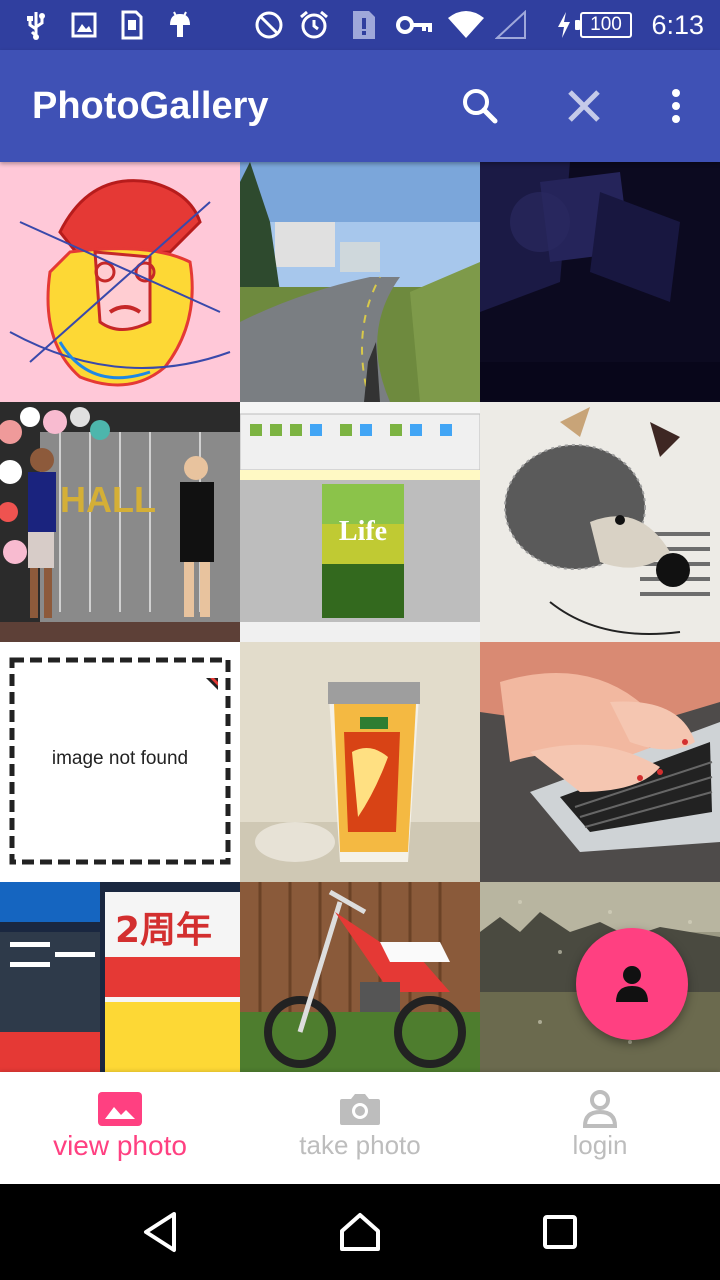  Describe the element at coordinates (360, 977) in the screenshot. I see `photo-dirt-bike` at that location.